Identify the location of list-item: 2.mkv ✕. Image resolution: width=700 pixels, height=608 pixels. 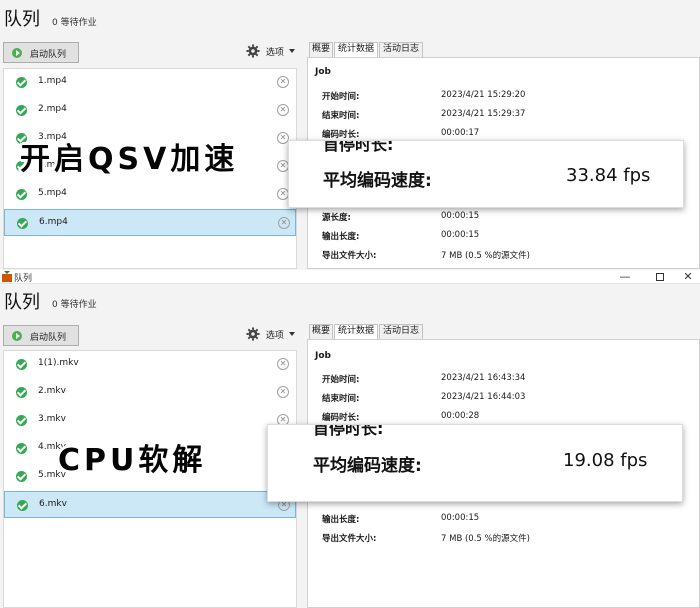
(150, 392).